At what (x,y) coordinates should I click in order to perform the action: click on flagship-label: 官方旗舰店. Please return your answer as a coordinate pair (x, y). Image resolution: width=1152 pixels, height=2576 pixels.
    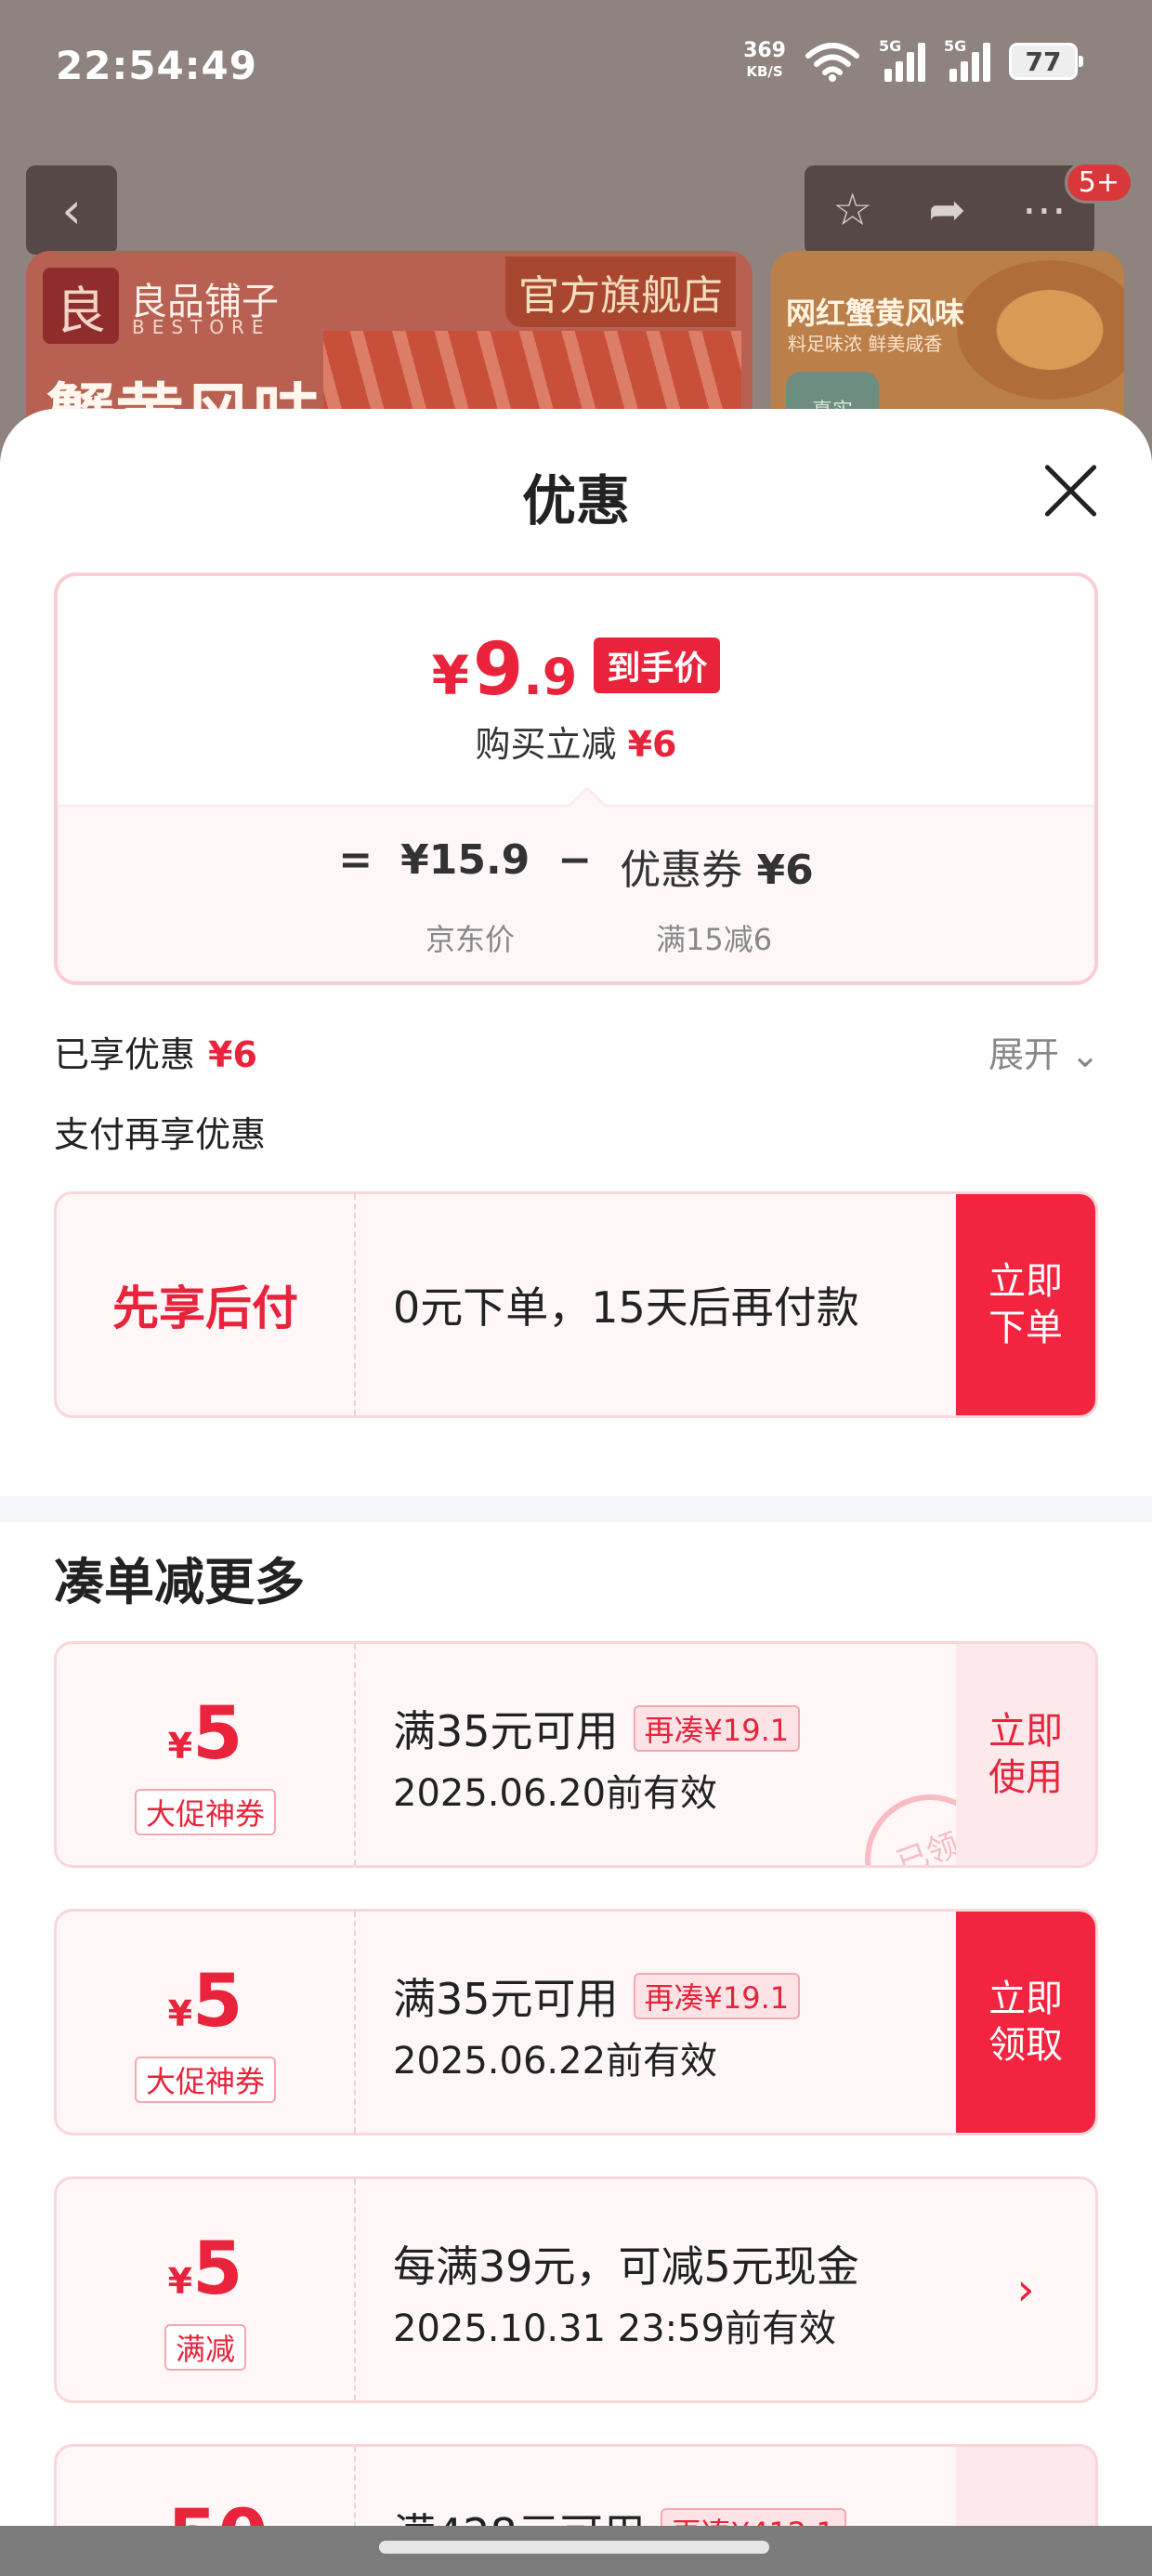
    Looking at the image, I should click on (620, 291).